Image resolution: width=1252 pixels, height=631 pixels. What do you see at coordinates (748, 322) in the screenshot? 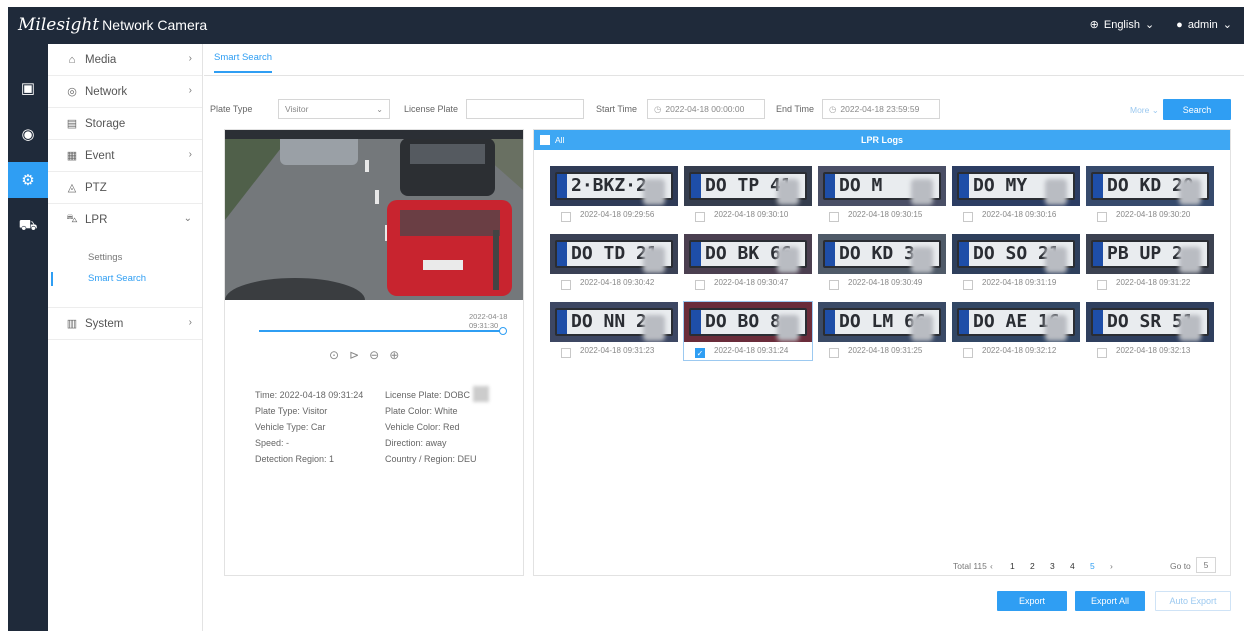
I see `plate-image: DO BO 8` at bounding box center [748, 322].